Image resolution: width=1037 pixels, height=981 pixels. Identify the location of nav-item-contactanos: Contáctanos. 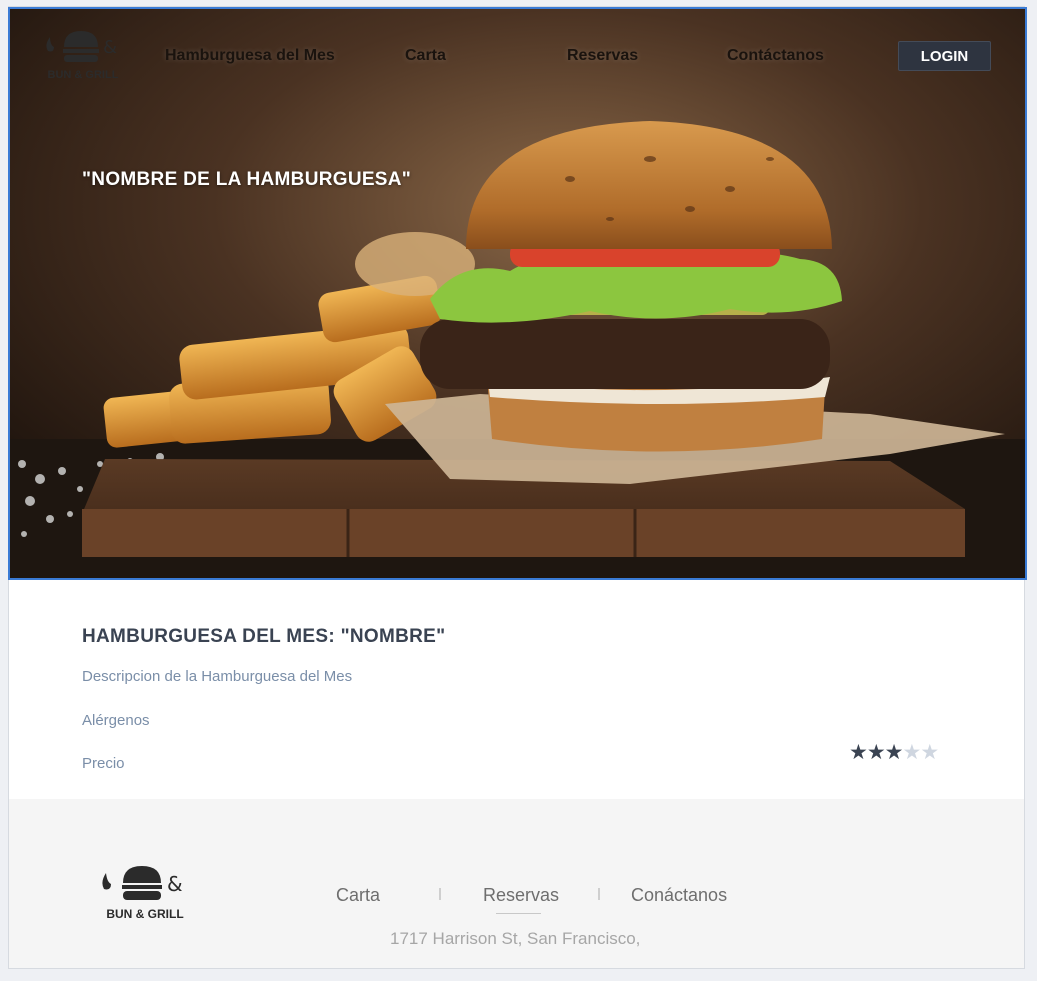
(775, 56).